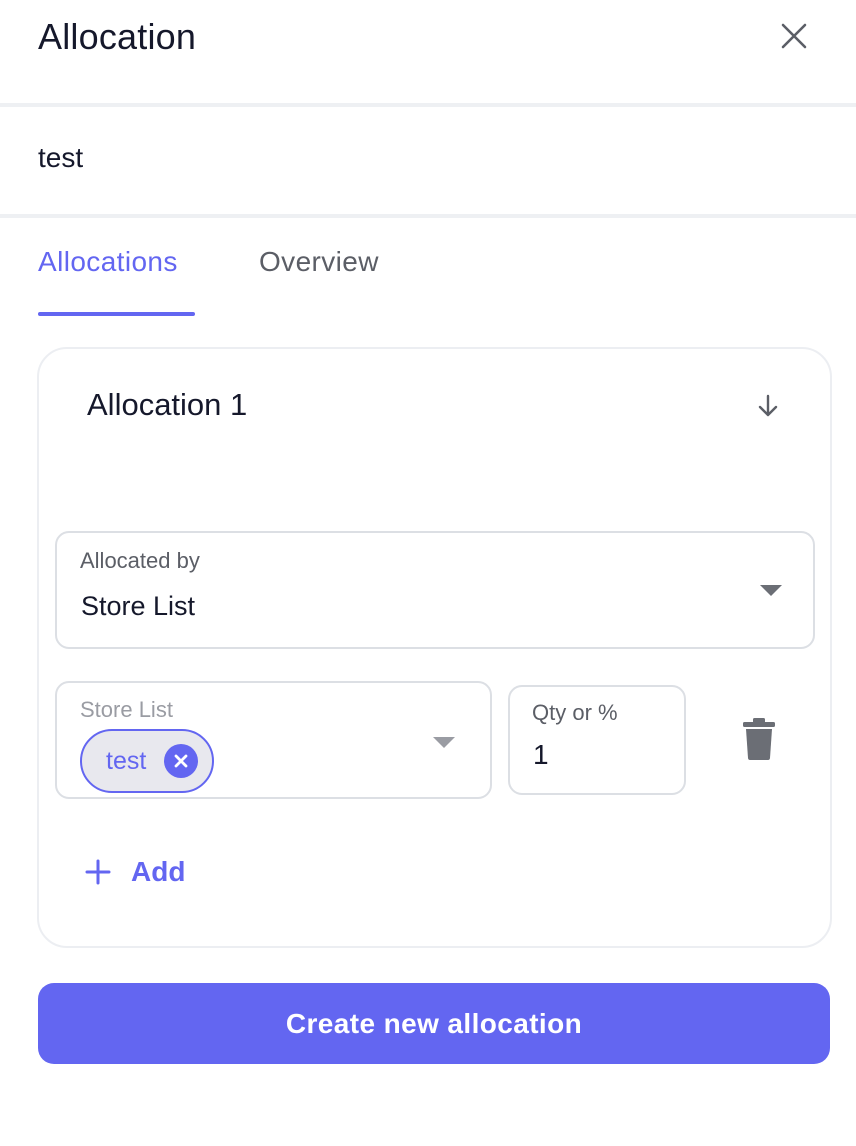 The height and width of the screenshot is (1146, 856). What do you see at coordinates (61, 157) in the screenshot?
I see `allocation-name: test` at bounding box center [61, 157].